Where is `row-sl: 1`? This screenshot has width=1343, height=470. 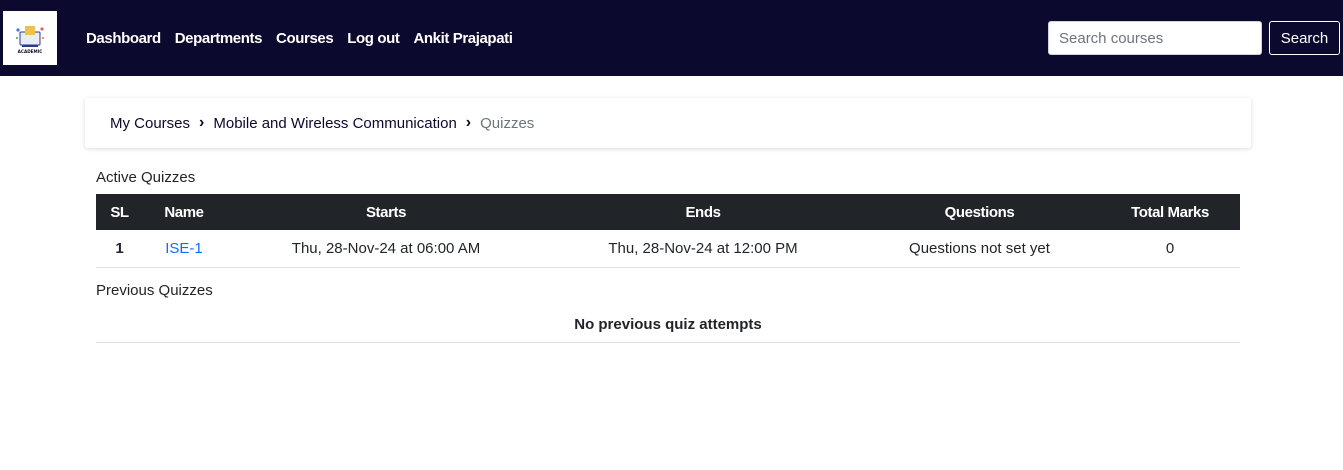 row-sl: 1 is located at coordinates (119, 248).